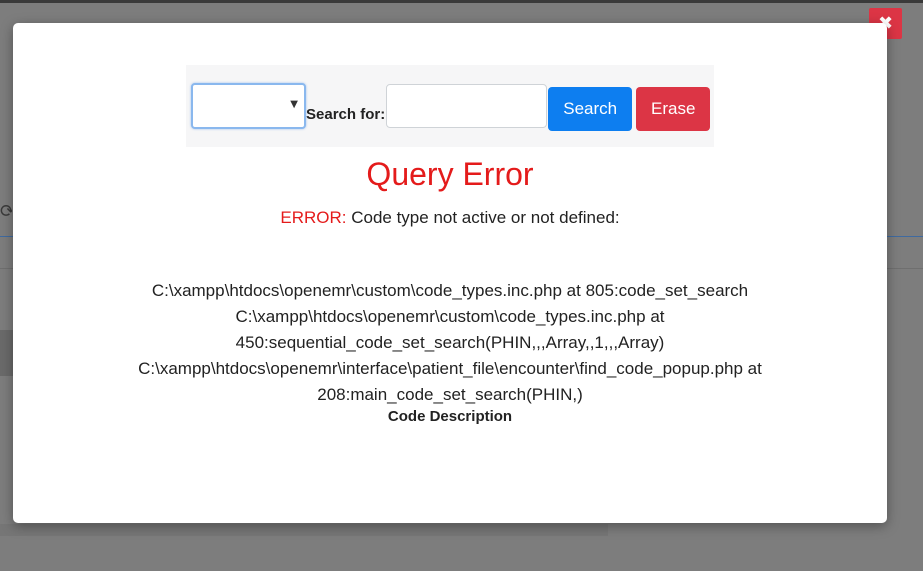 The width and height of the screenshot is (923, 571). I want to click on code-description-header: Code Description, so click(450, 416).